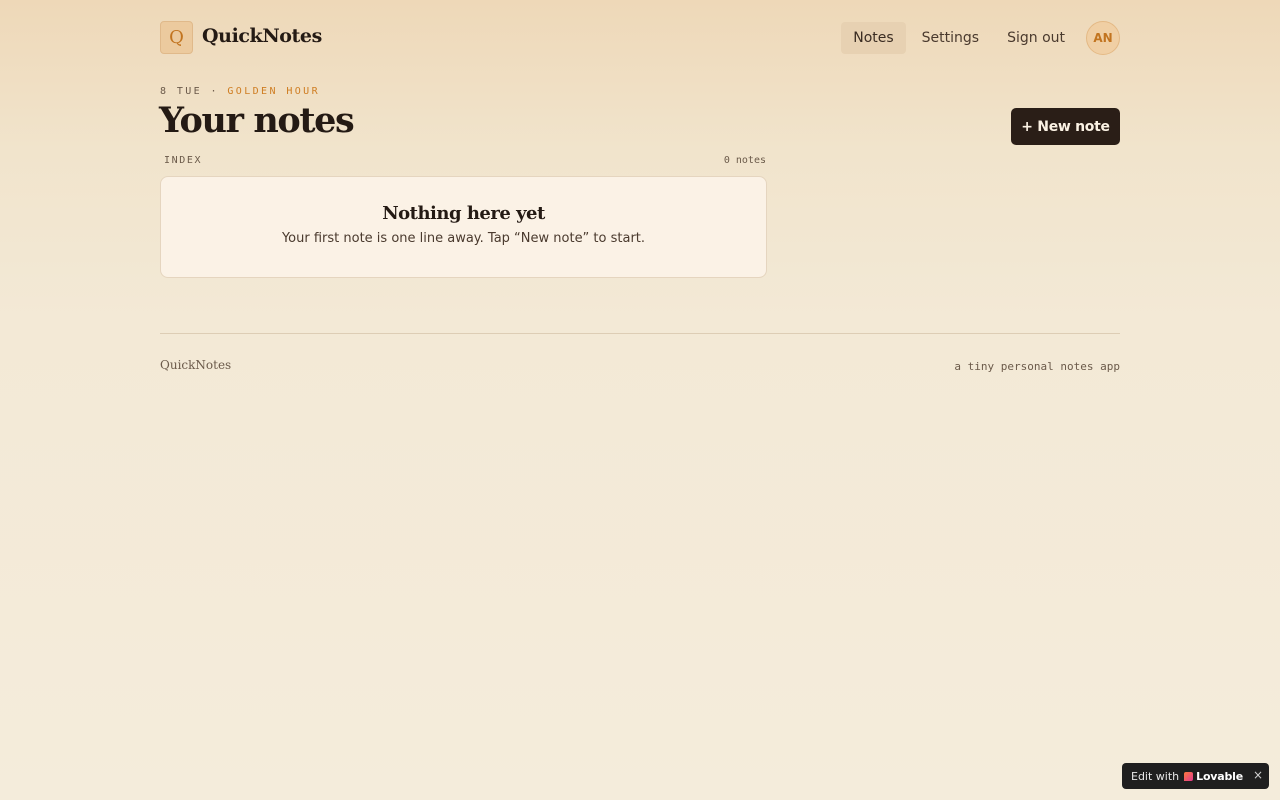  What do you see at coordinates (1065, 126) in the screenshot?
I see `new-note-button: + New note` at bounding box center [1065, 126].